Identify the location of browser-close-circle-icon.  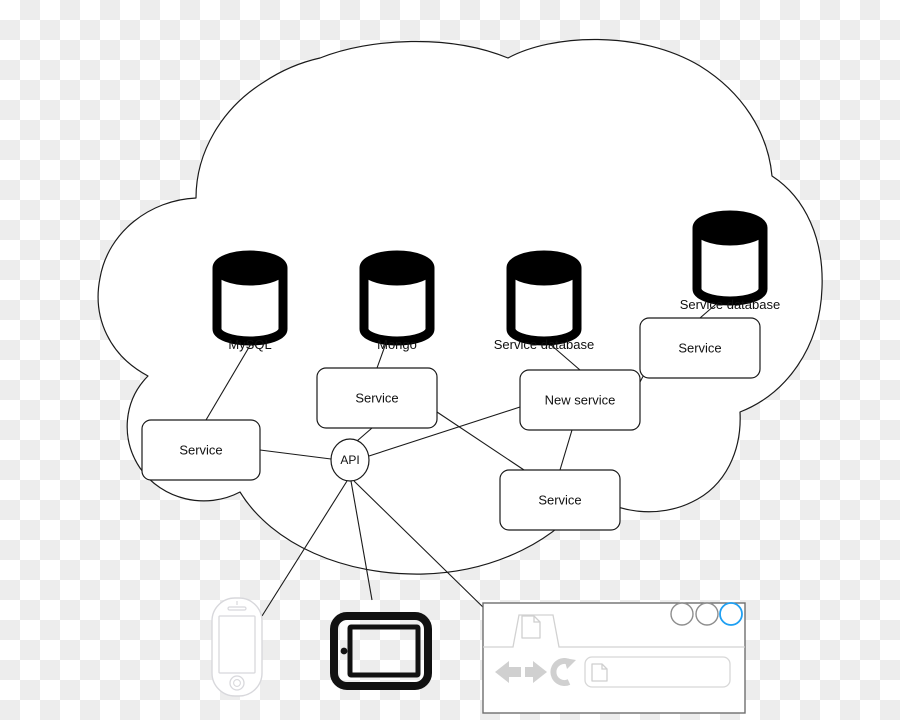
(731, 614).